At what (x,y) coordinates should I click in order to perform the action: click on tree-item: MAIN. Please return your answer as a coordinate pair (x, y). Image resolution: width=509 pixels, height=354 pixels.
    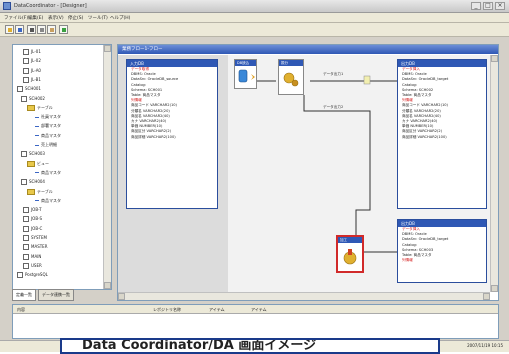
    Looking at the image, I should click on (32, 256).